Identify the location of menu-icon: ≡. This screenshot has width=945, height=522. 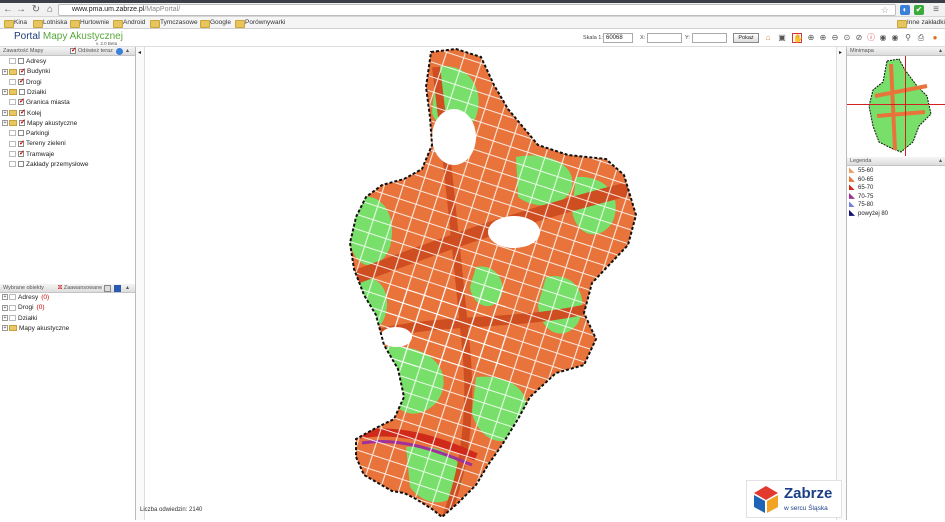
(936, 10).